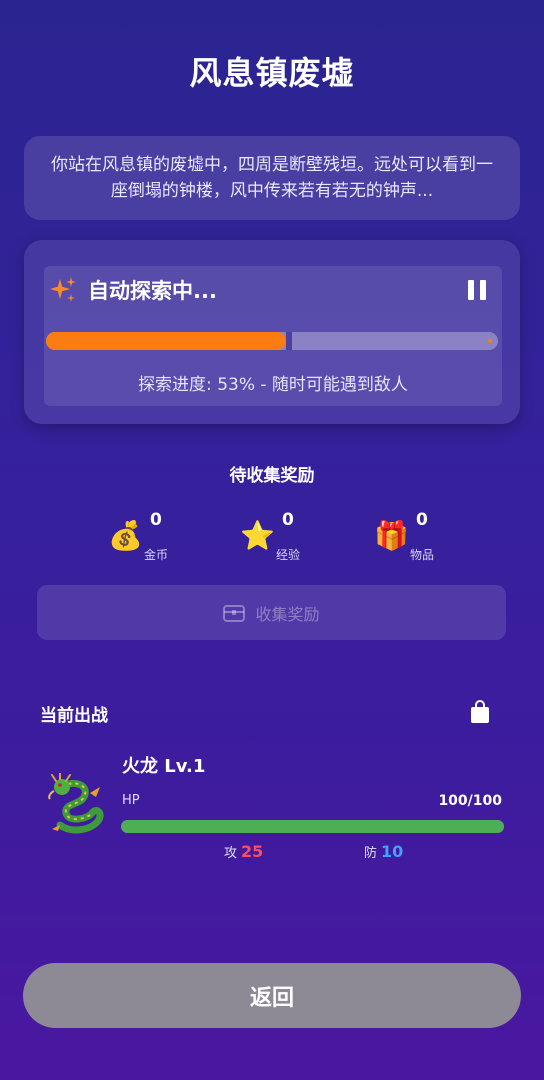 This screenshot has width=544, height=1080. What do you see at coordinates (477, 290) in the screenshot?
I see `pause-icon` at bounding box center [477, 290].